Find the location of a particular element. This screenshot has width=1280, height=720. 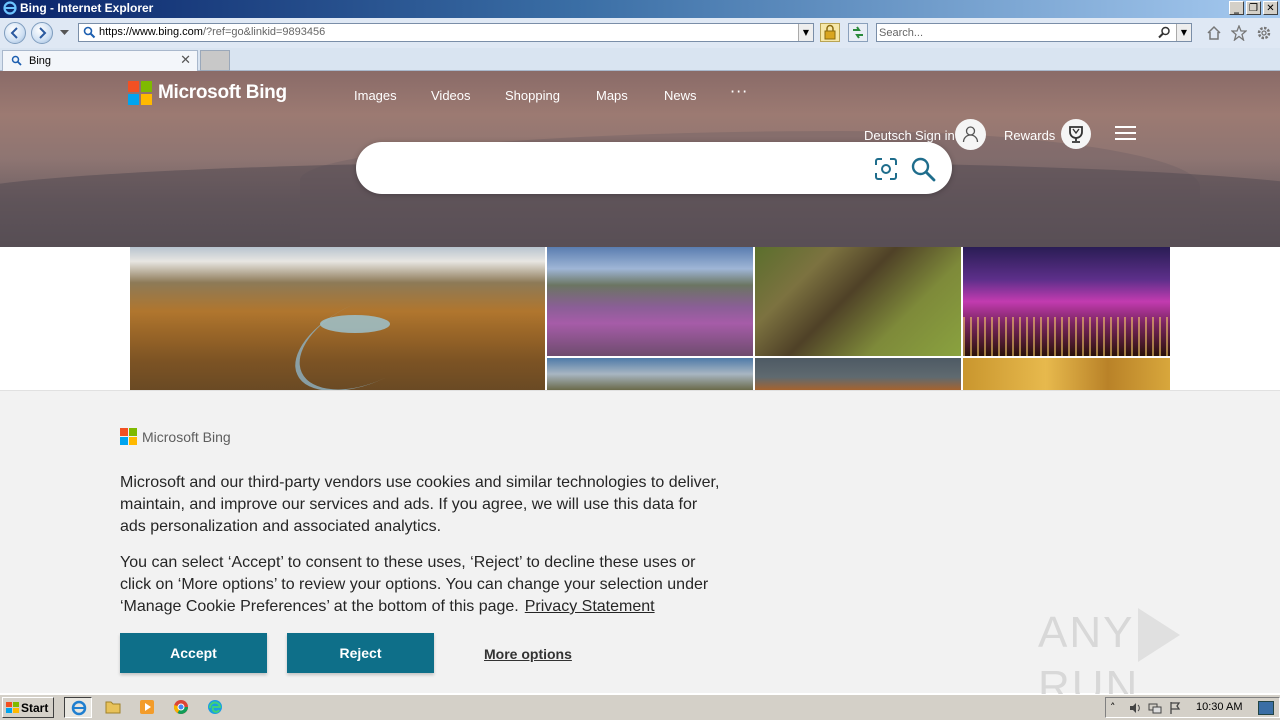

start-button: Start is located at coordinates (28, 707).